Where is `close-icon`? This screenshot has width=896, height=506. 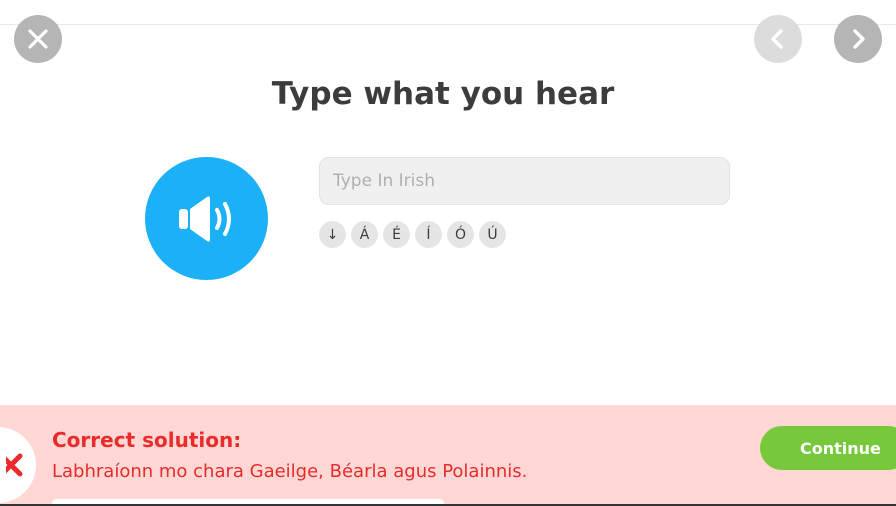 close-icon is located at coordinates (38, 39).